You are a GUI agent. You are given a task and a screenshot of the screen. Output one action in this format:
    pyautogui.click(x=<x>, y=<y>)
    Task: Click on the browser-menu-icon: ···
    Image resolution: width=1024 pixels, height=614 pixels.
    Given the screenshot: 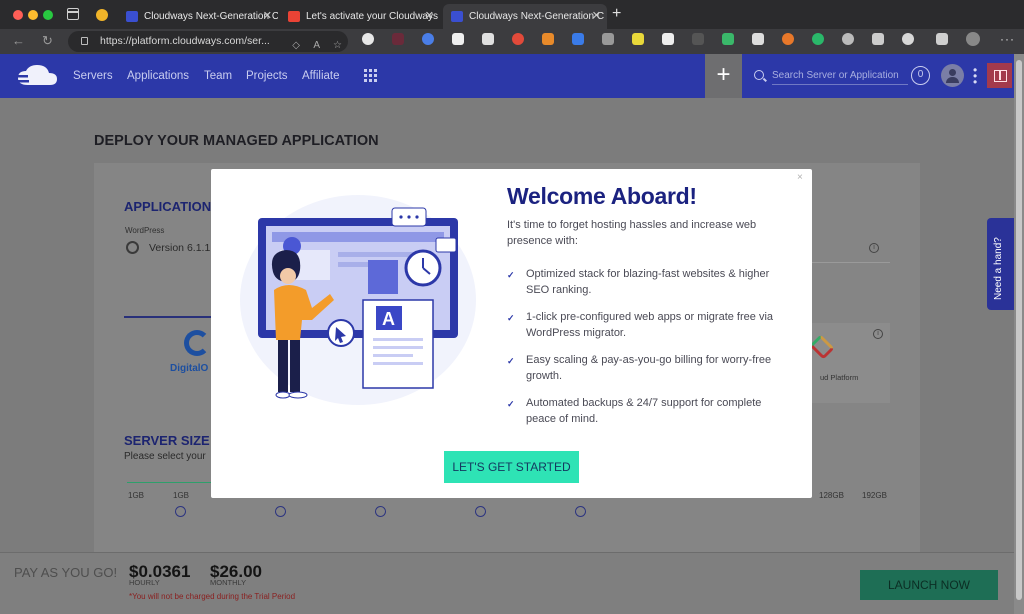 What is the action you would take?
    pyautogui.click(x=1007, y=39)
    